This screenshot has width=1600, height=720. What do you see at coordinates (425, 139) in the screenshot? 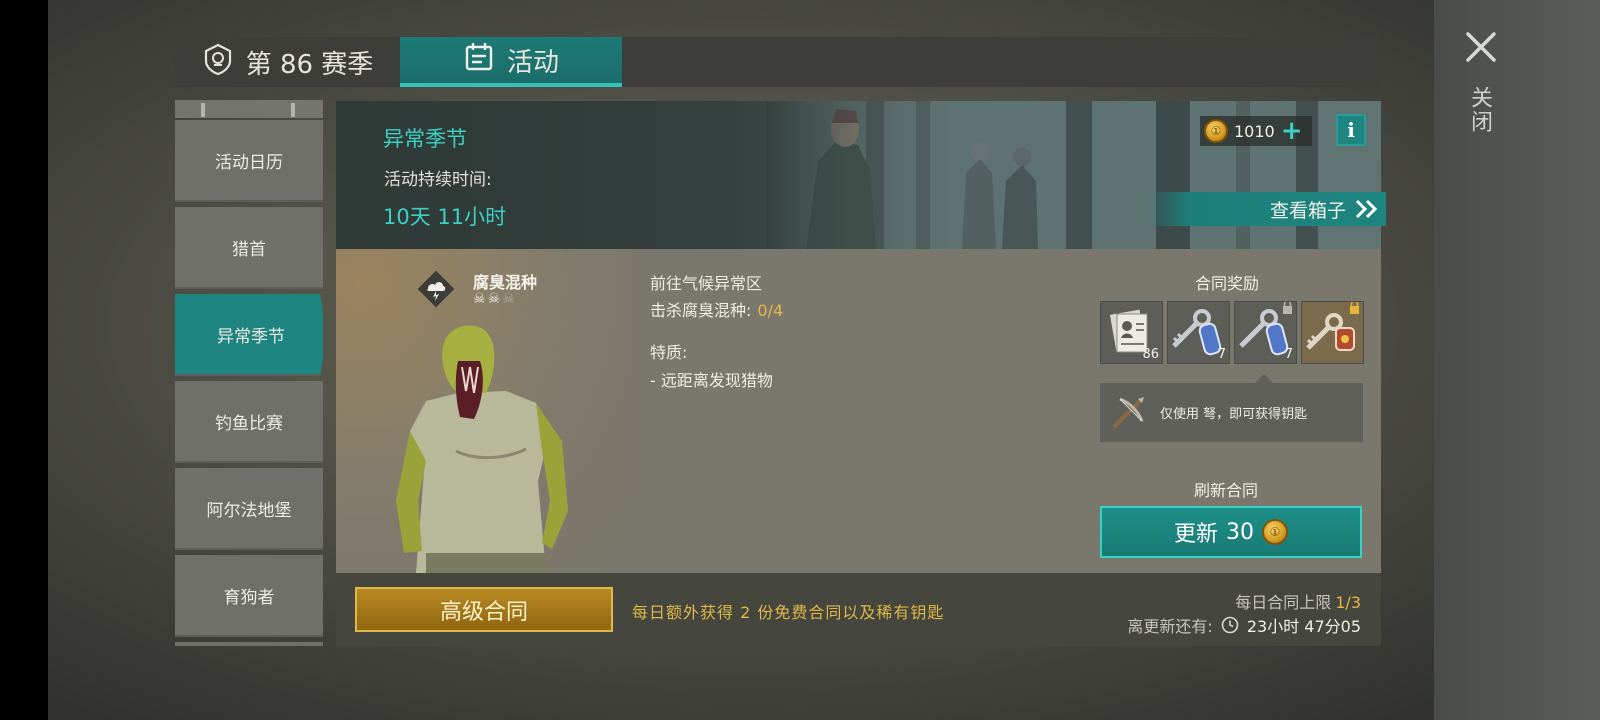
I see `event-title: 异常季节` at bounding box center [425, 139].